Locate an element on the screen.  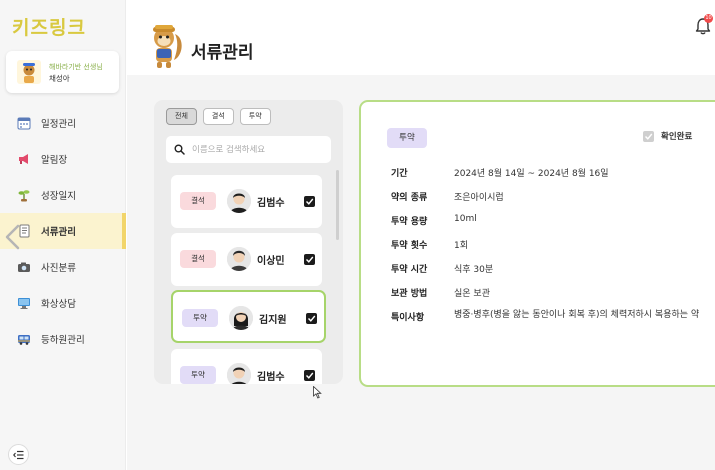
sidebar-item-notice: 알림장 is located at coordinates (63, 159).